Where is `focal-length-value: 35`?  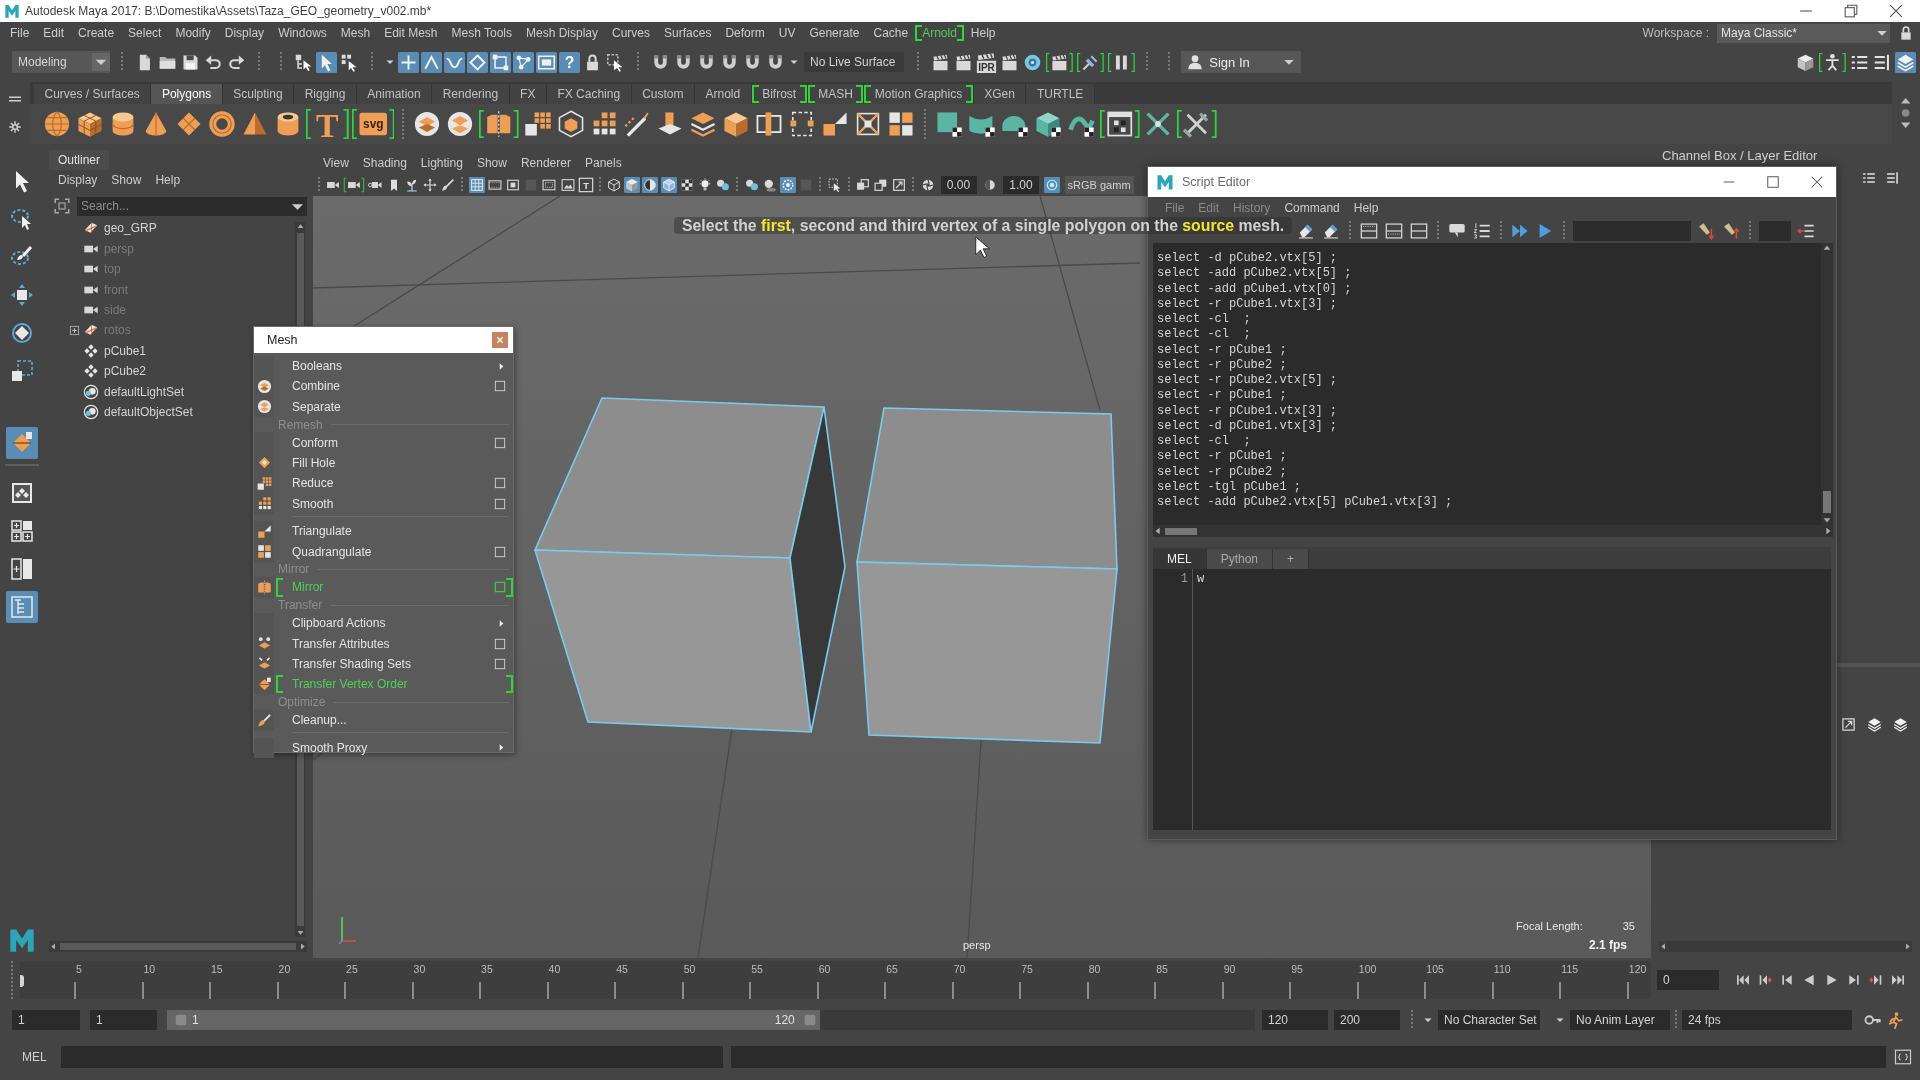 focal-length-value: 35 is located at coordinates (1628, 926).